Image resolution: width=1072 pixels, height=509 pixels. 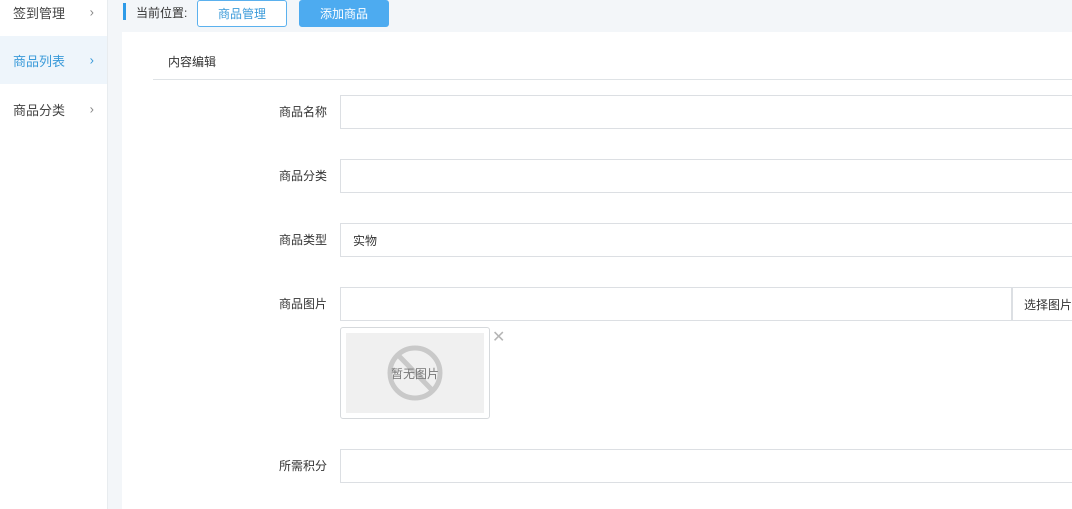 I want to click on product-image-input, so click(x=676, y=304).